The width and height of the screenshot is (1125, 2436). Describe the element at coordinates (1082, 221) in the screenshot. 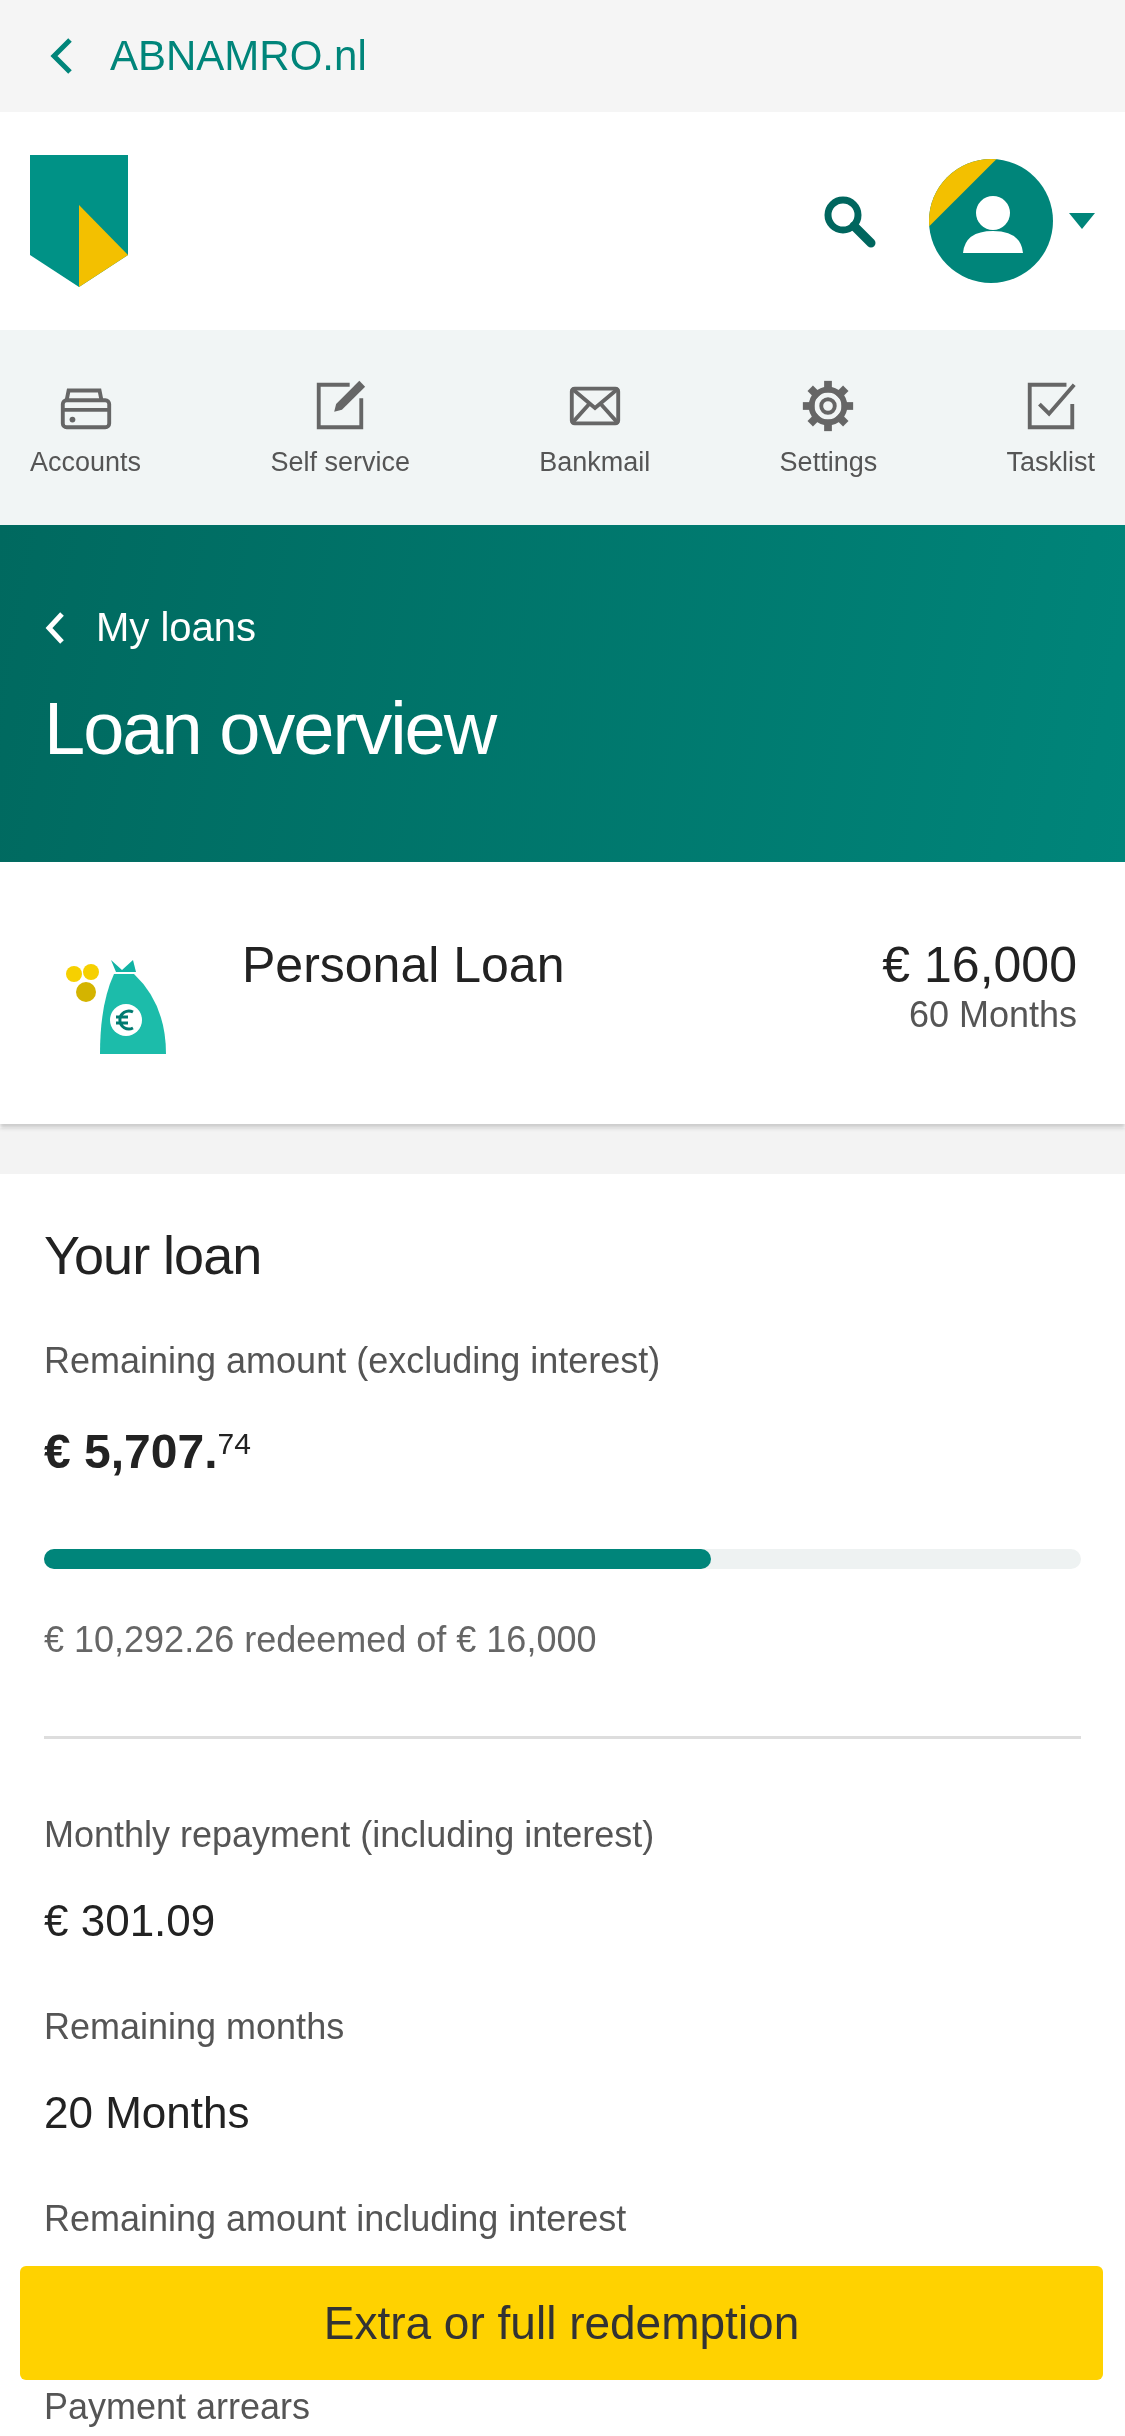

I see `caret-icon` at that location.